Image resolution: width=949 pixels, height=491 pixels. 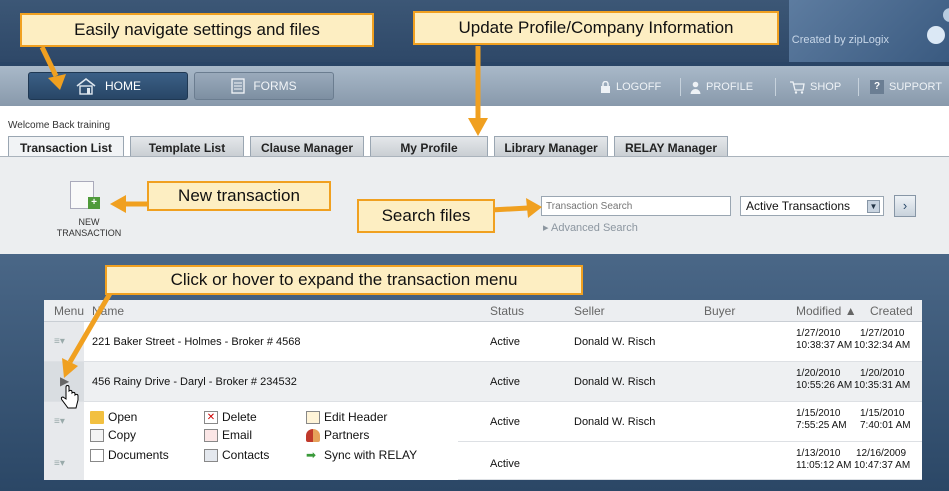 What do you see at coordinates (49, 61) in the screenshot?
I see `arrow-to-home` at bounding box center [49, 61].